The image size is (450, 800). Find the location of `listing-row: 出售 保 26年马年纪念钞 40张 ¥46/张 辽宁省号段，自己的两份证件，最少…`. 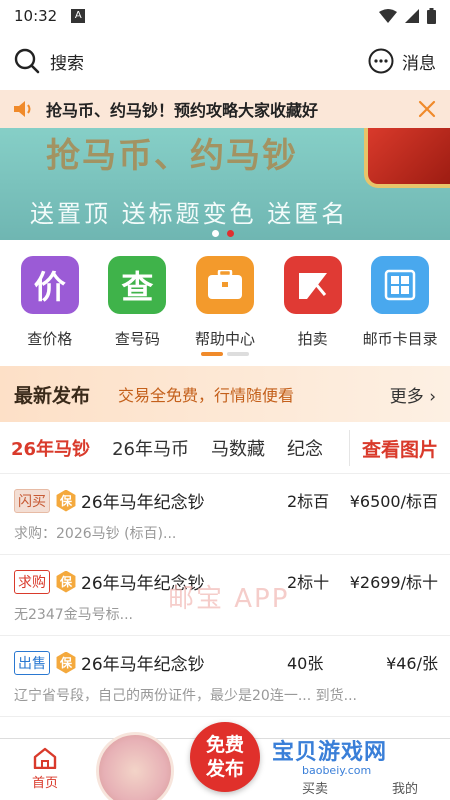

listing-row: 出售 保 26年马年纪念钞 40张 ¥46/张 辽宁省号段，自己的两份证件，最少… is located at coordinates (225, 676).